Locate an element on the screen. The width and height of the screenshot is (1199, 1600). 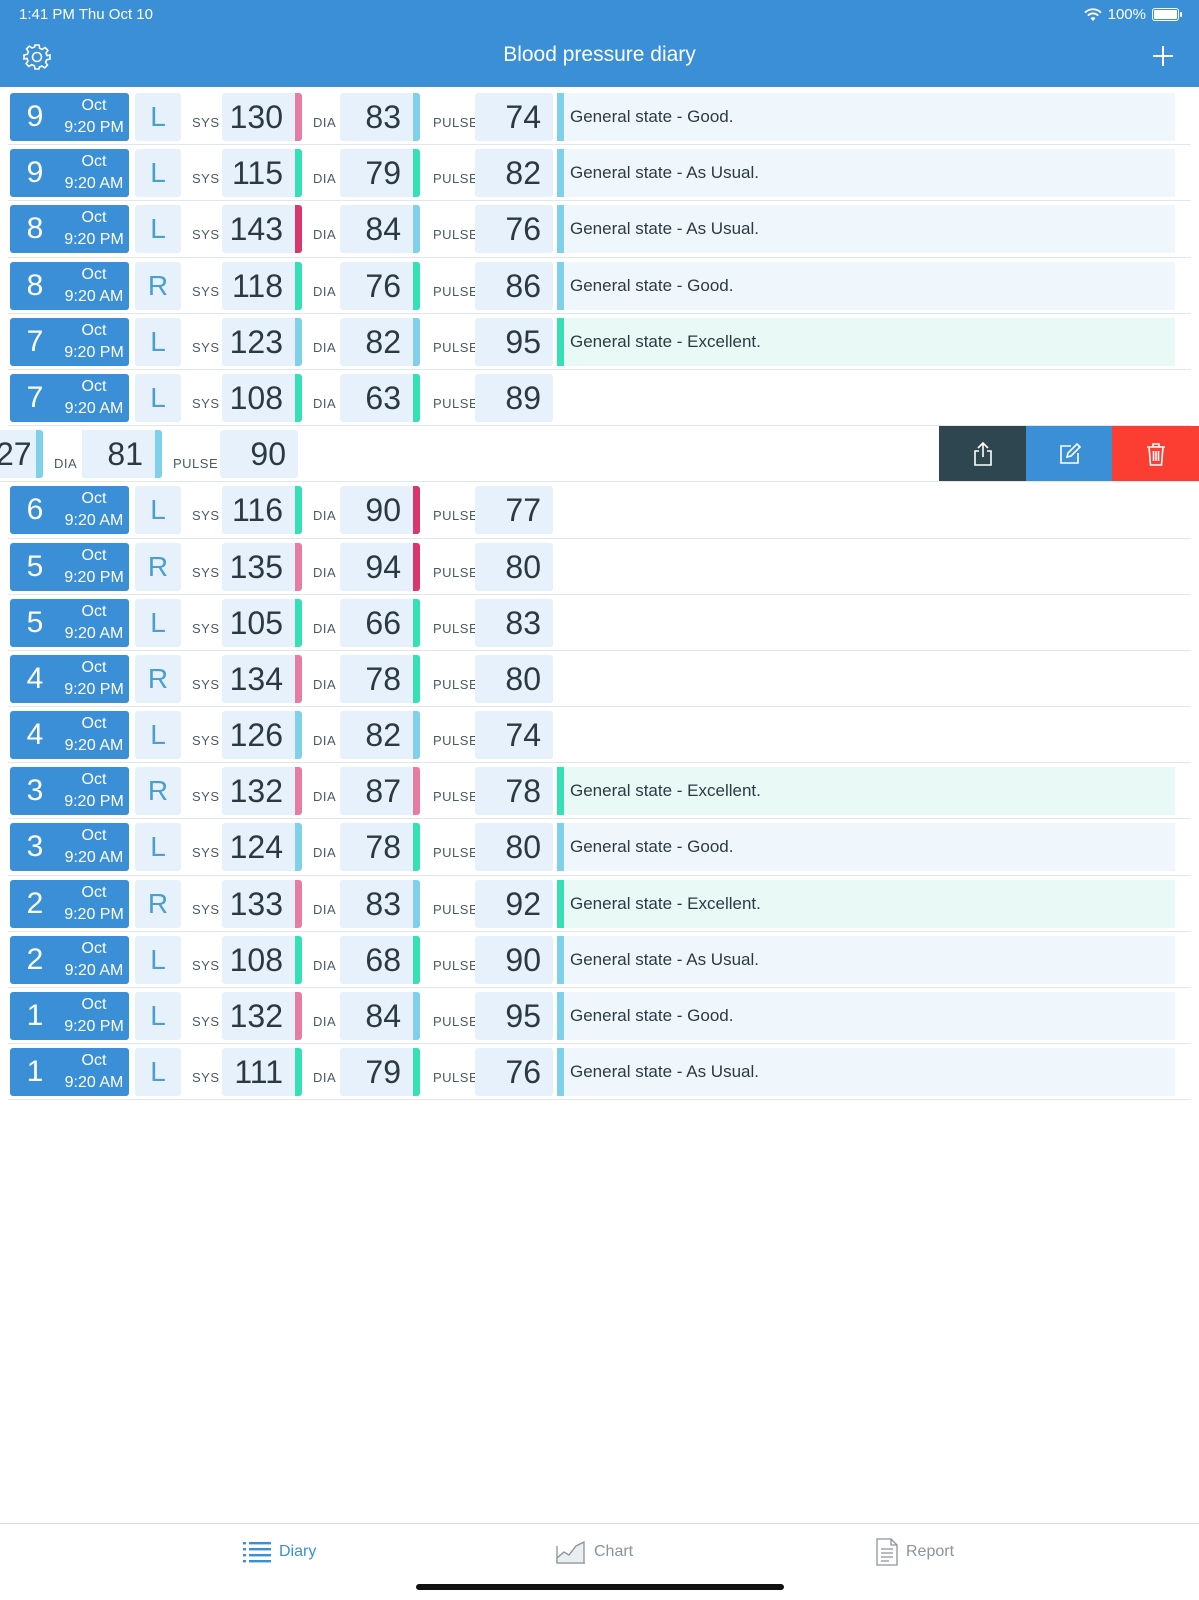
status-indicators: 100% is located at coordinates (1132, 14).